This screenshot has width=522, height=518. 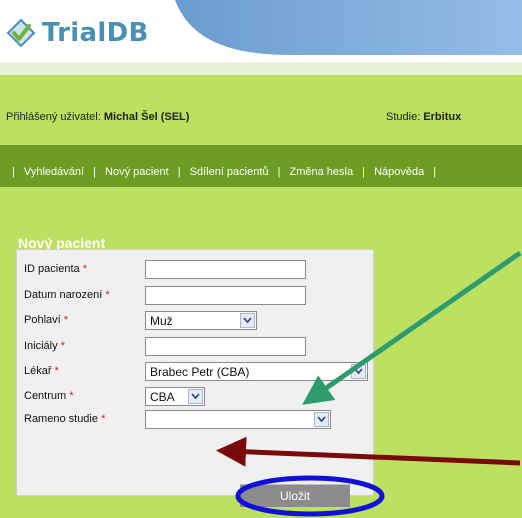 What do you see at coordinates (41, 346) in the screenshot?
I see `initials-label-text: Iniciály` at bounding box center [41, 346].